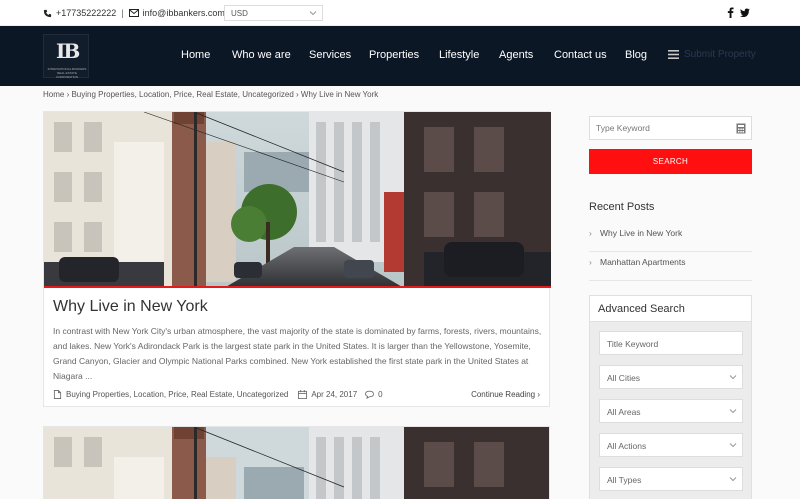 This screenshot has height=499, width=800. What do you see at coordinates (394, 55) in the screenshot?
I see `nav-properties: Properties` at bounding box center [394, 55].